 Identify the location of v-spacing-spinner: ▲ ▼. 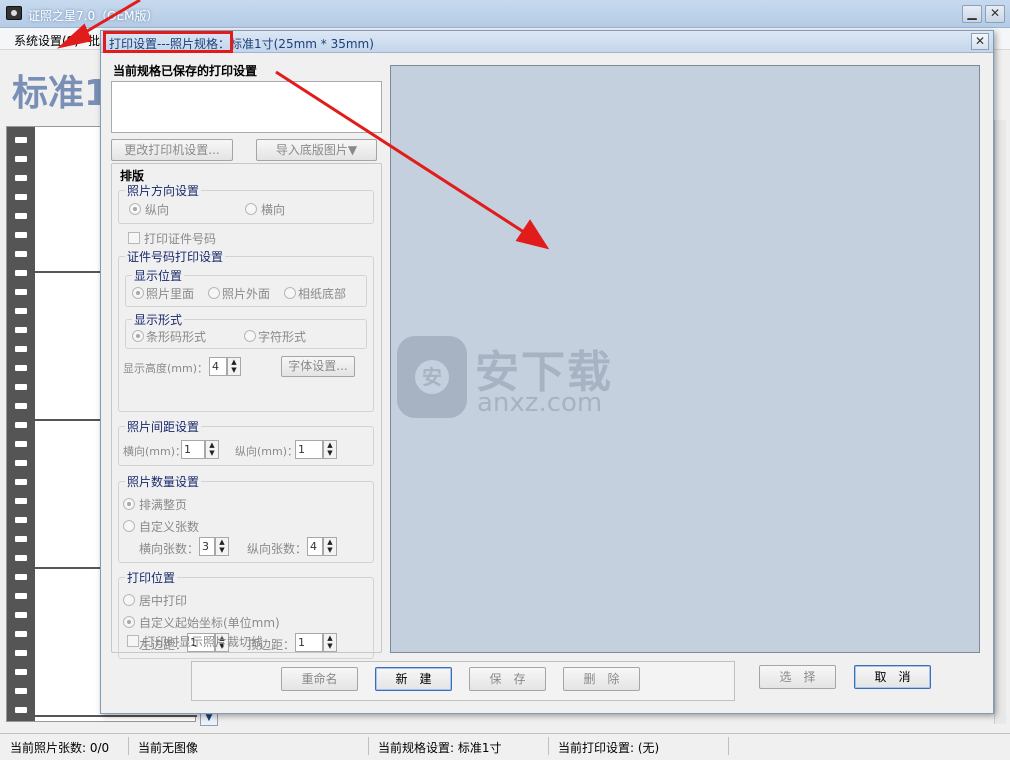
(330, 449).